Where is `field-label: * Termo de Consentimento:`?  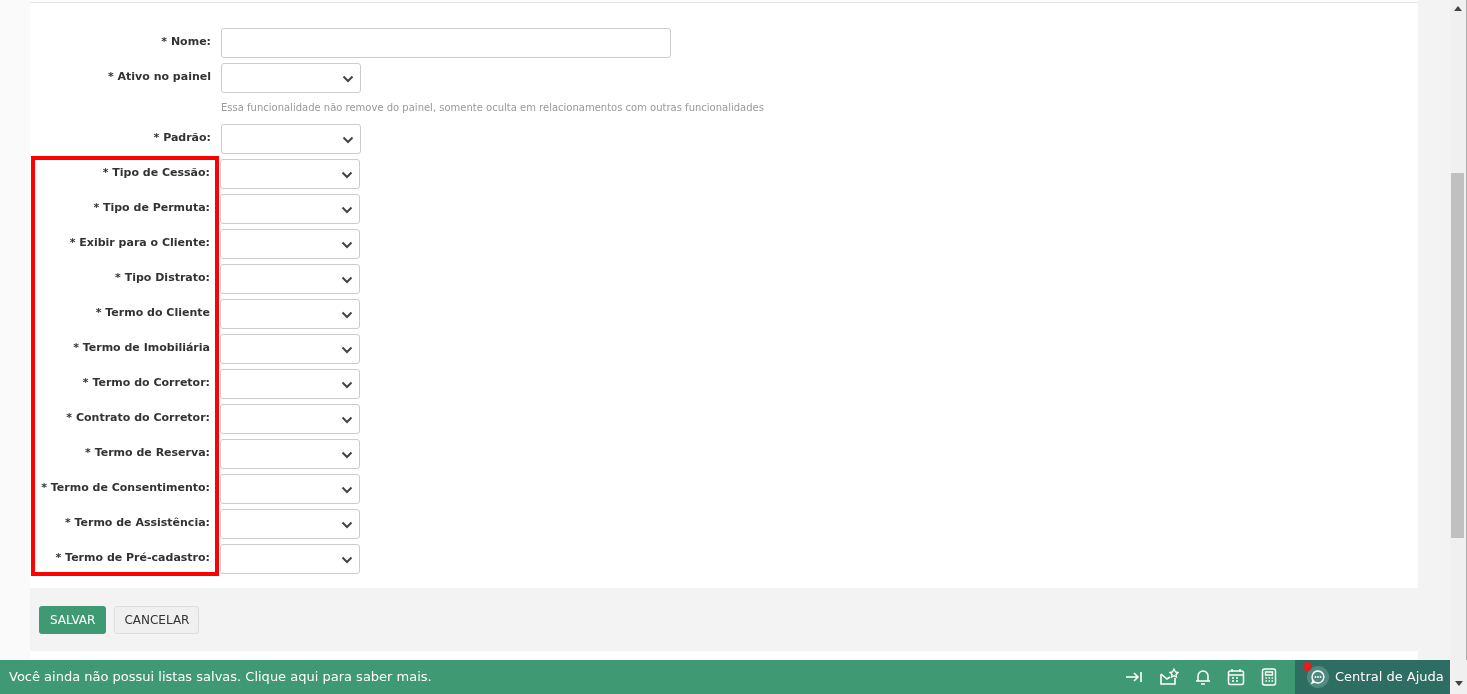
field-label: * Termo de Consentimento: is located at coordinates (125, 488).